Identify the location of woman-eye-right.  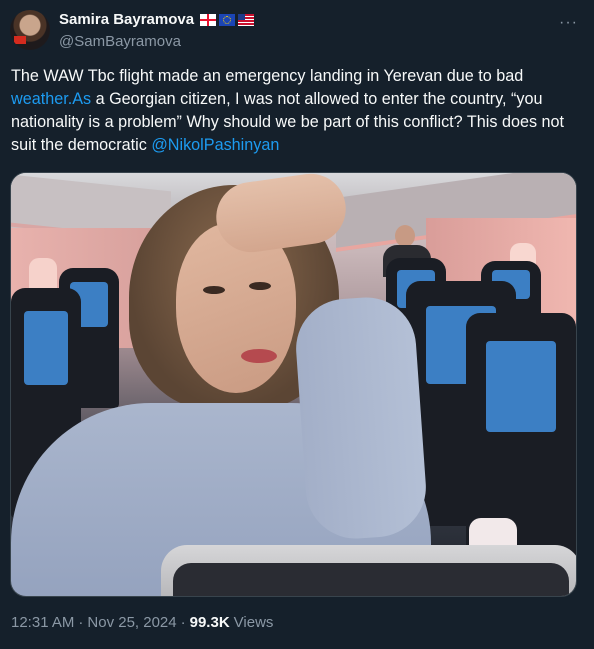
(260, 286).